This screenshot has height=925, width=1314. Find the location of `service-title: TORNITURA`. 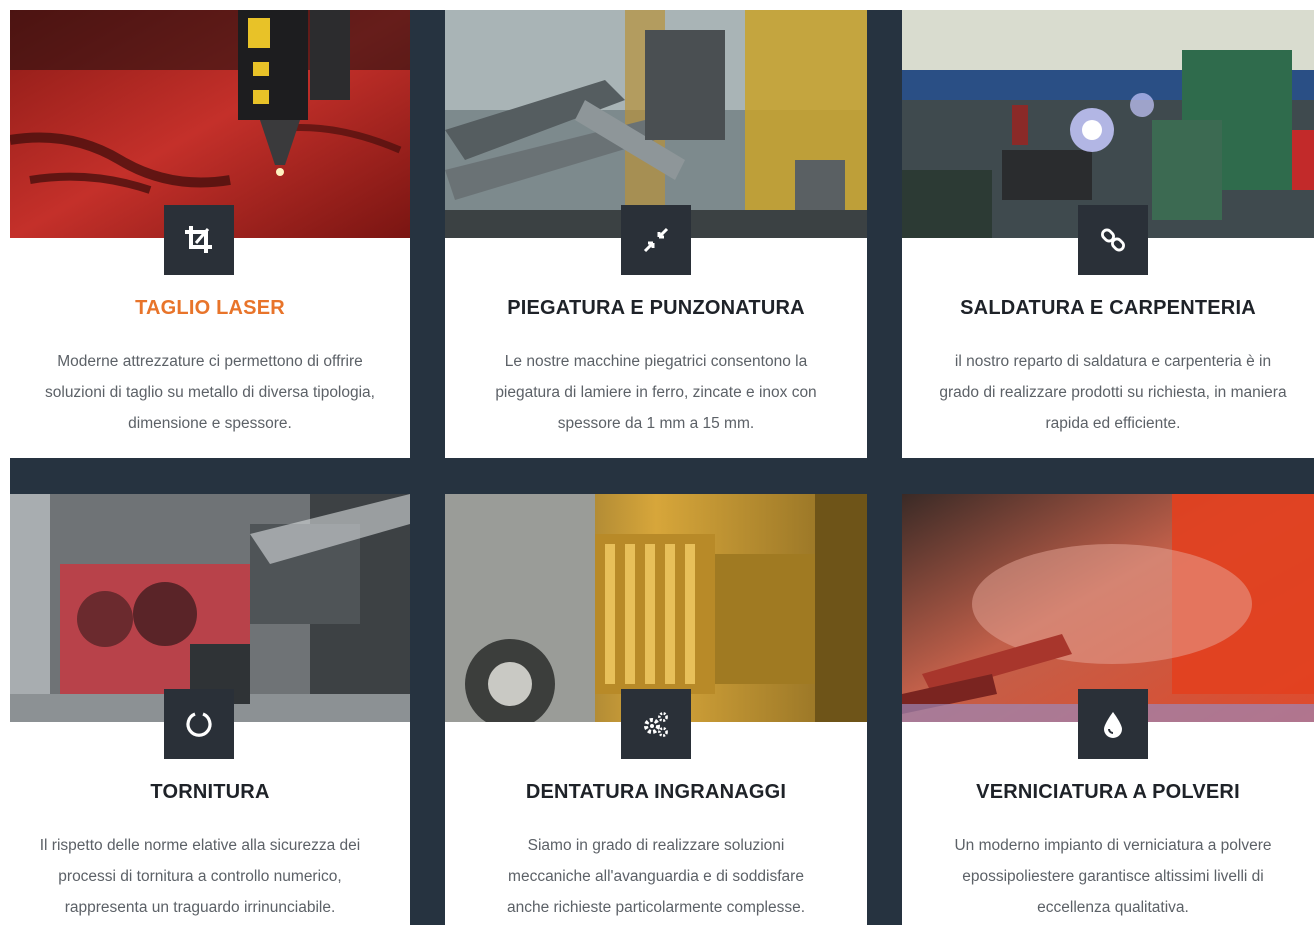

service-title: TORNITURA is located at coordinates (210, 792).